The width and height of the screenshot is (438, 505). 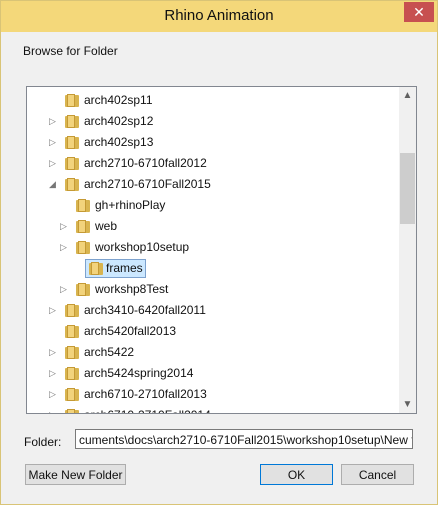 I want to click on ok-button: OK, so click(x=296, y=474).